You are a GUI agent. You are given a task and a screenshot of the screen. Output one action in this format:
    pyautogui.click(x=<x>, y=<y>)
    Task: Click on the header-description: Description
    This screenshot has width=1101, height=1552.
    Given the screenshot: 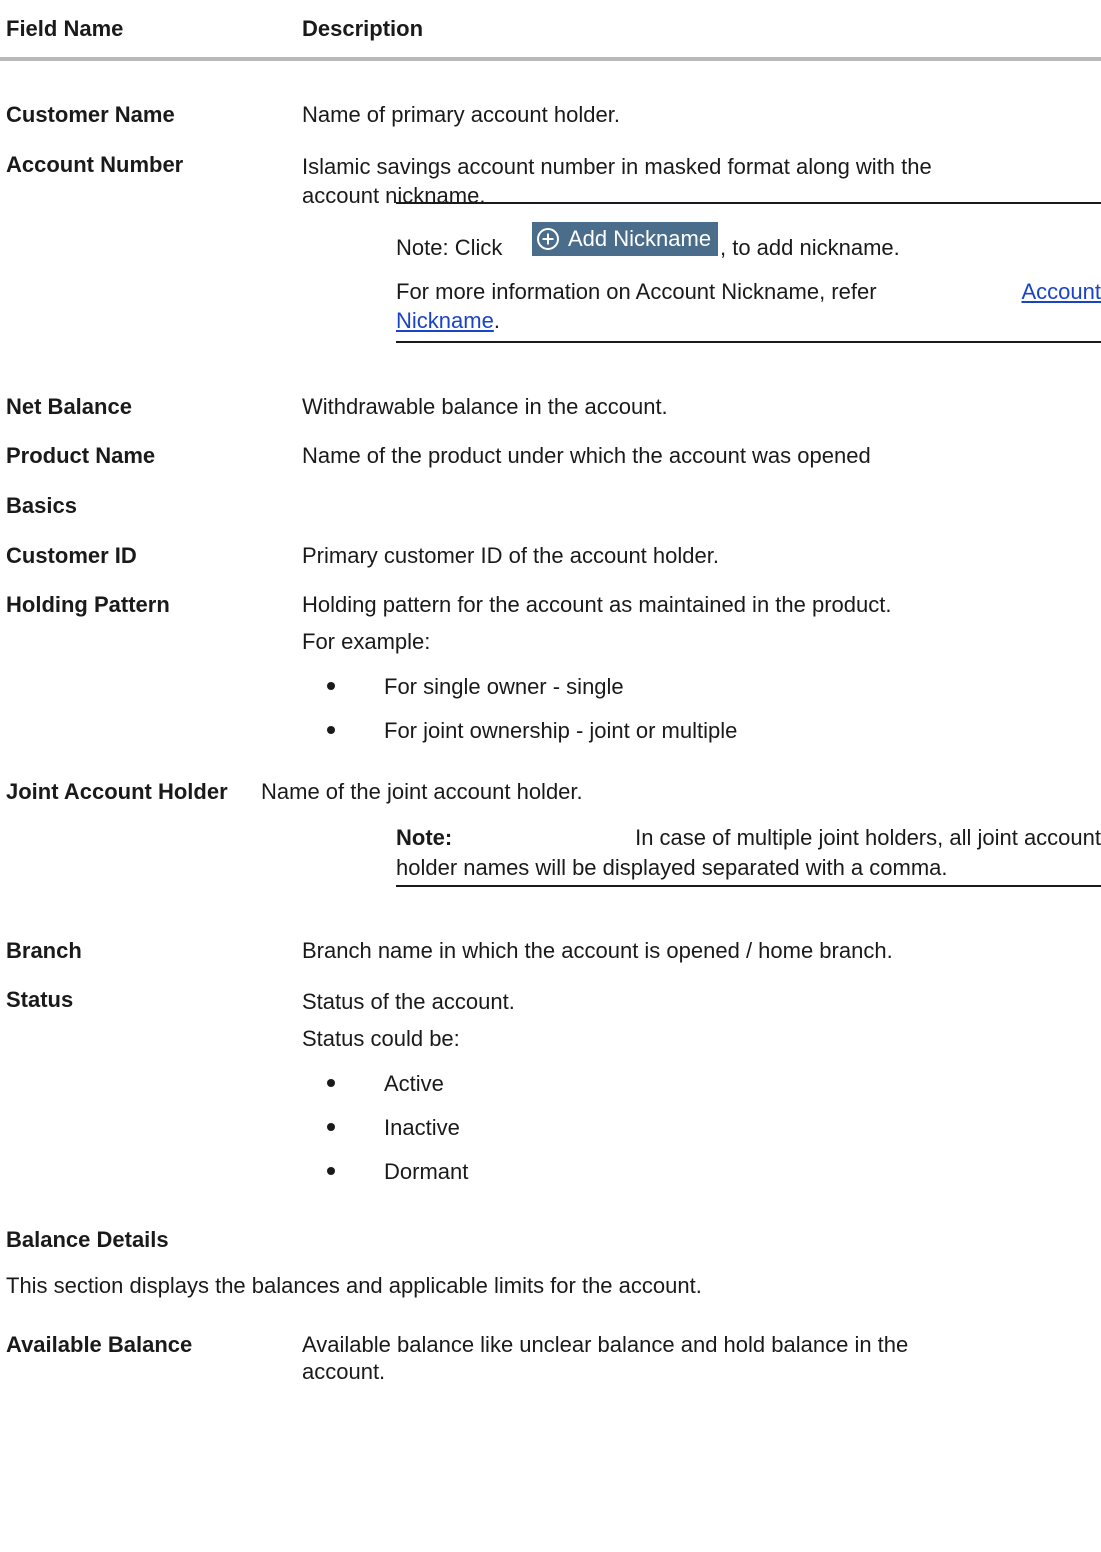 What is the action you would take?
    pyautogui.click(x=363, y=28)
    